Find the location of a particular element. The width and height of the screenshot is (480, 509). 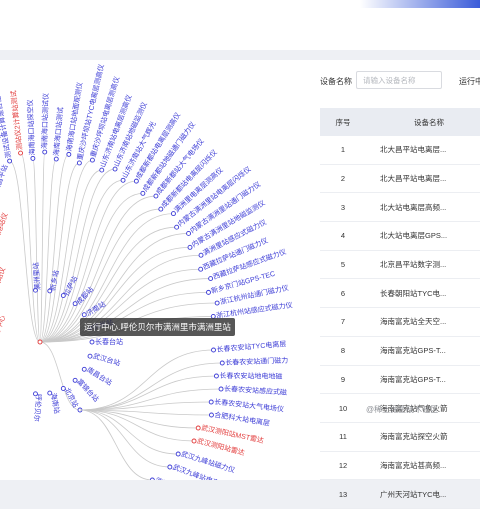

station-filter-label: 运行中 is located at coordinates (469, 81).